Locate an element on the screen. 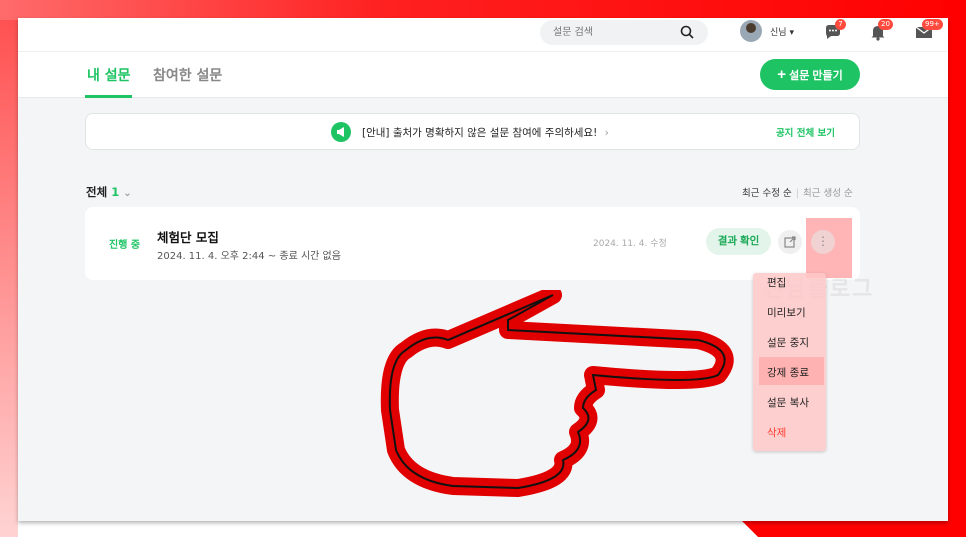 This screenshot has height=537, width=966. more-vertical-icon: ⋮ is located at coordinates (823, 241).